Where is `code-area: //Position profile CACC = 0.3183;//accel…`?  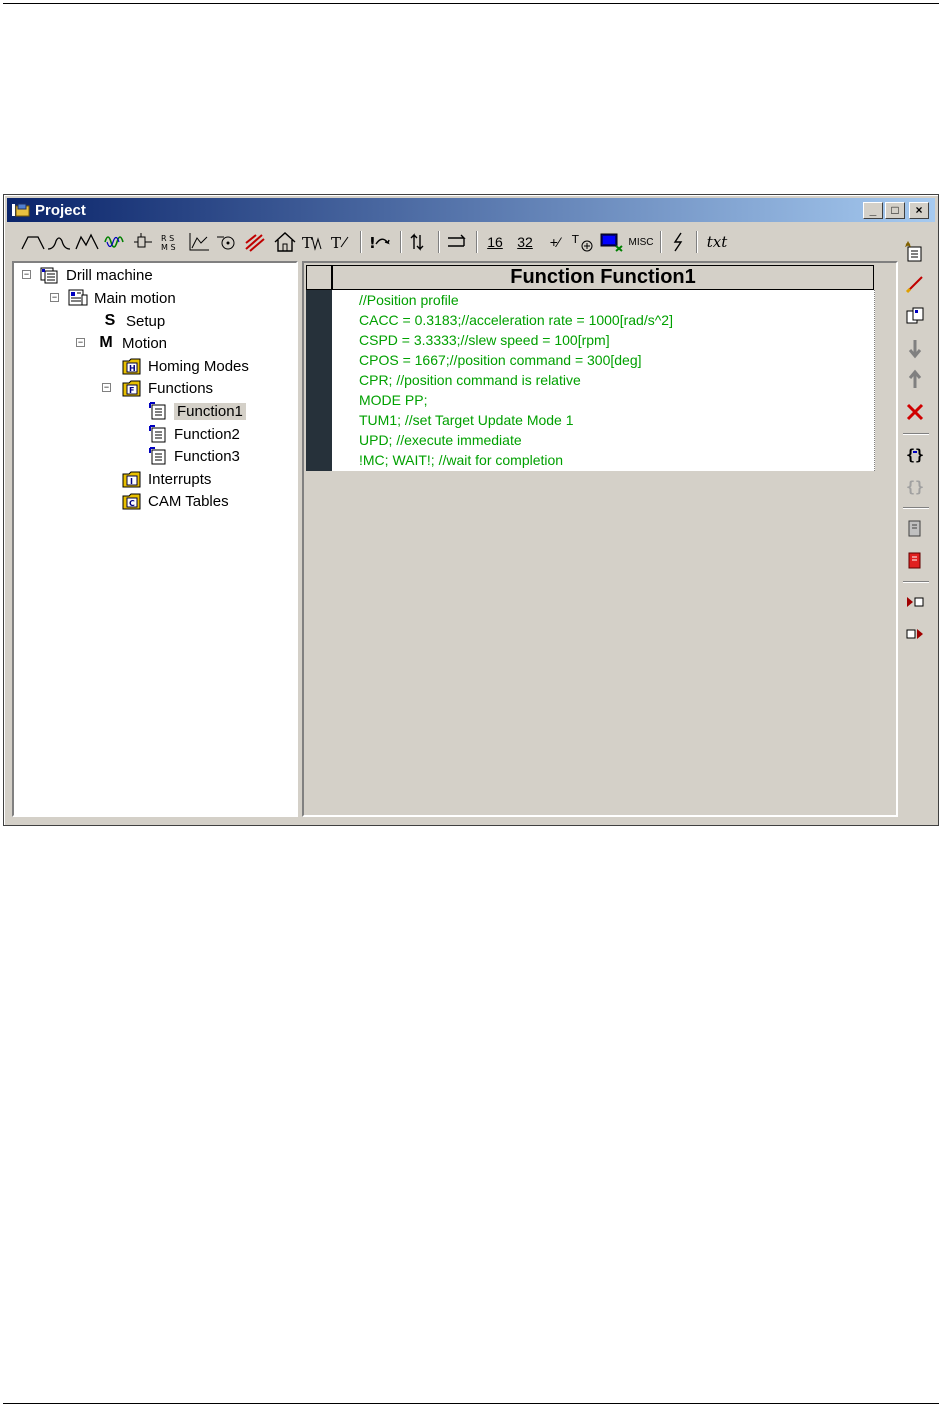
code-area: //Position profile CACC = 0.3183;//accel… is located at coordinates (603, 380).